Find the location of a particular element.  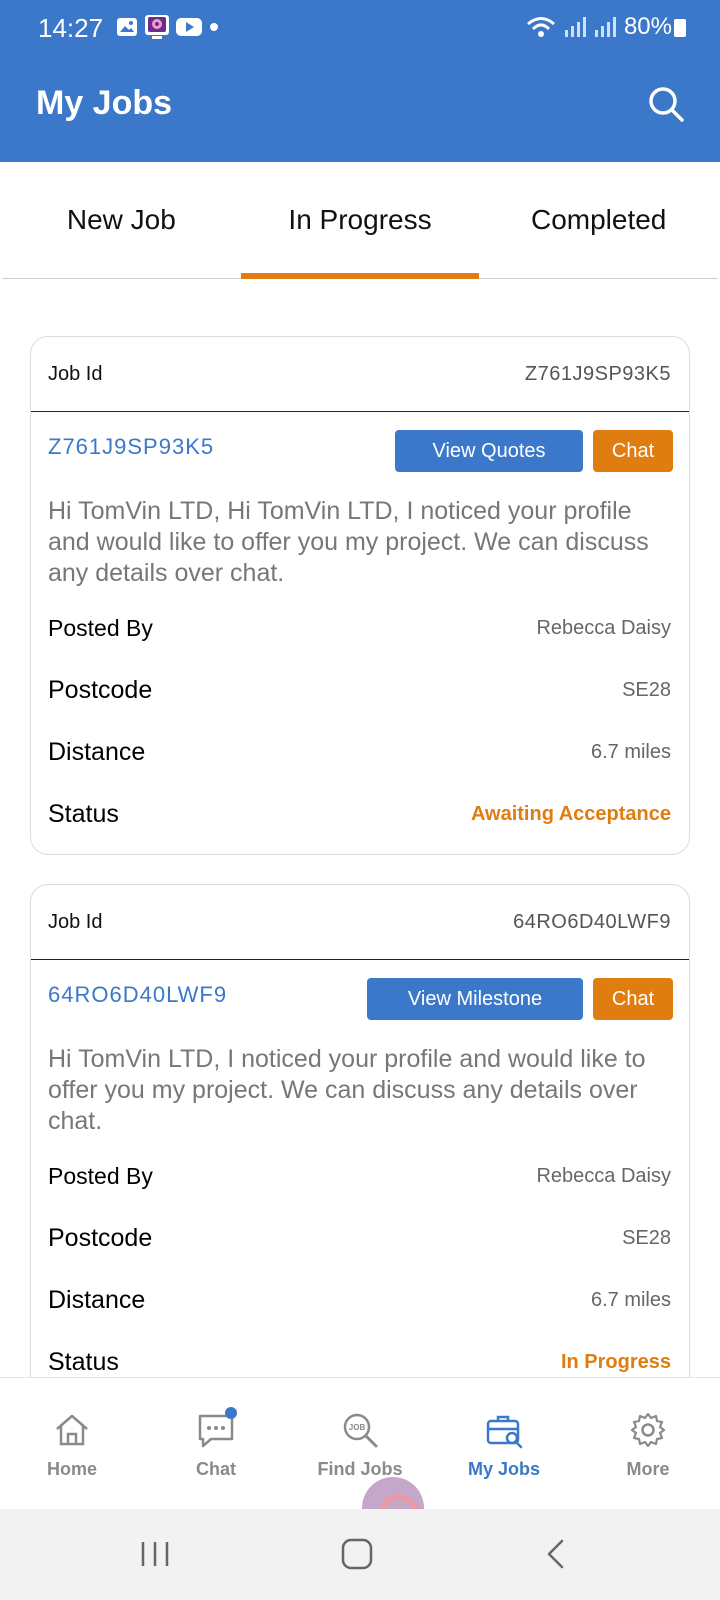

view-milestone-button: View Milestone is located at coordinates (475, 999).